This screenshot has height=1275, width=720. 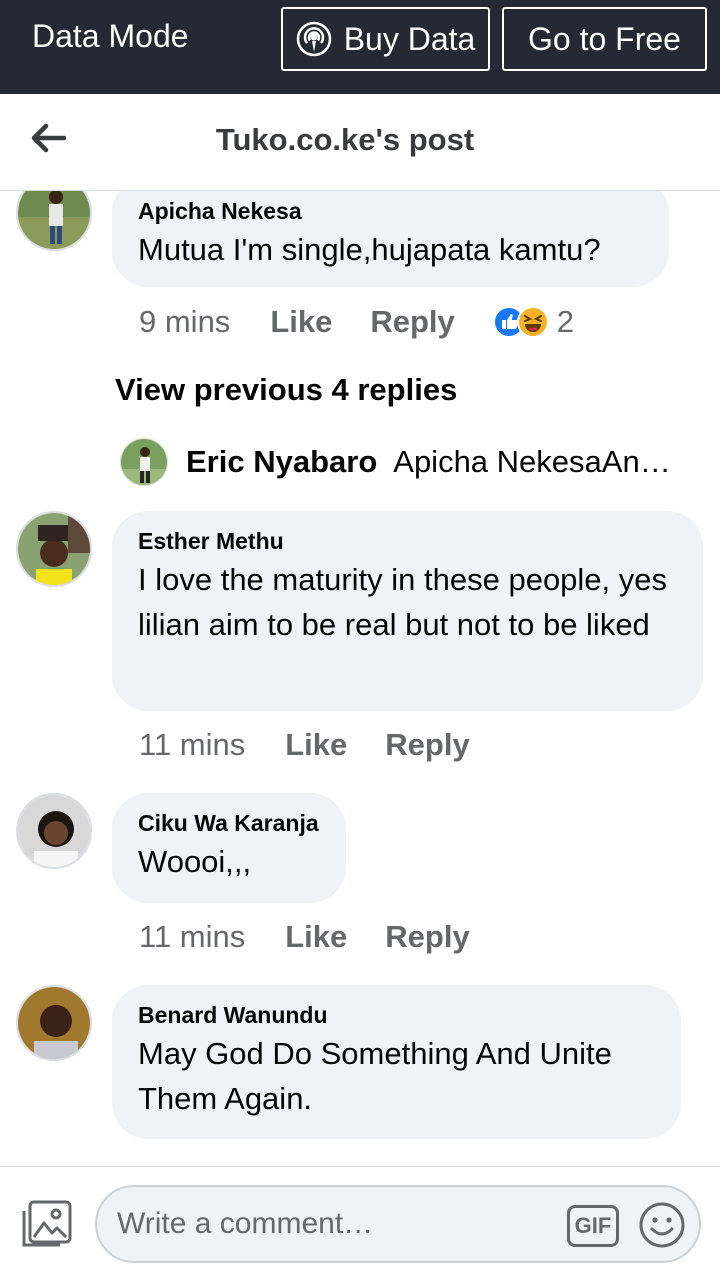 I want to click on reactions-summary: 2, so click(x=533, y=322).